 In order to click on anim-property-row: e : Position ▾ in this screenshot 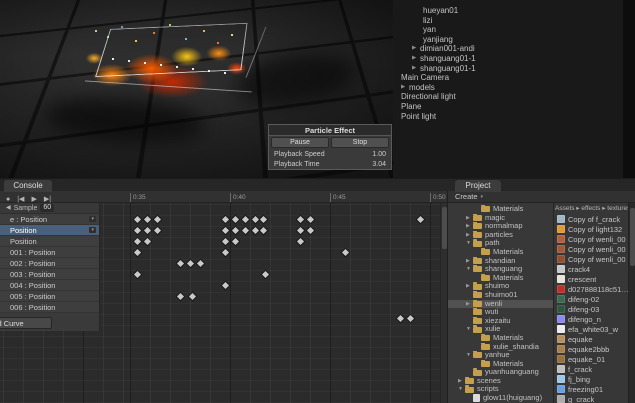, I will do `click(49, 219)`.